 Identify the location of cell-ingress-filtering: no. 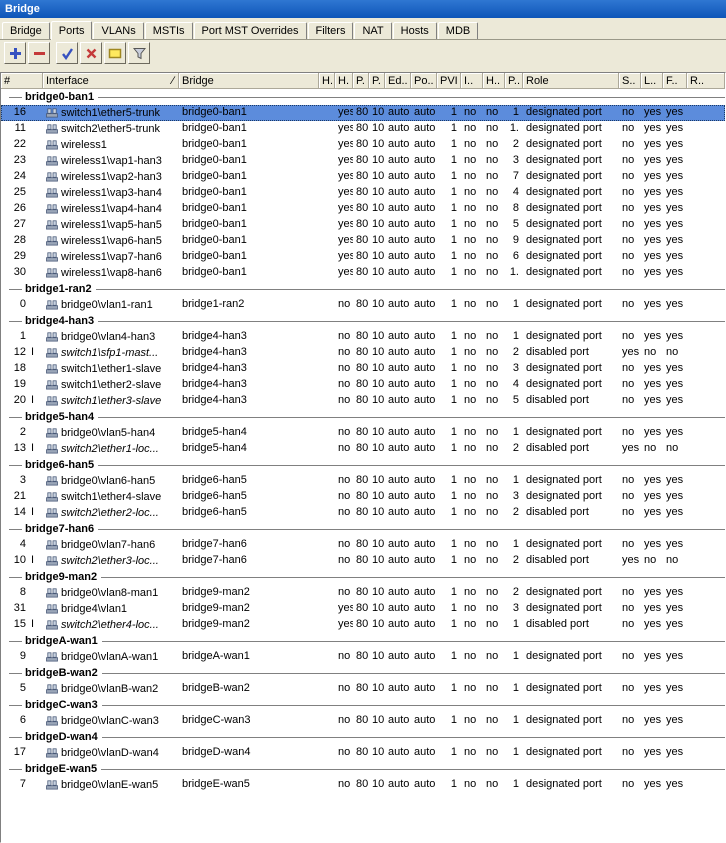
(470, 752).